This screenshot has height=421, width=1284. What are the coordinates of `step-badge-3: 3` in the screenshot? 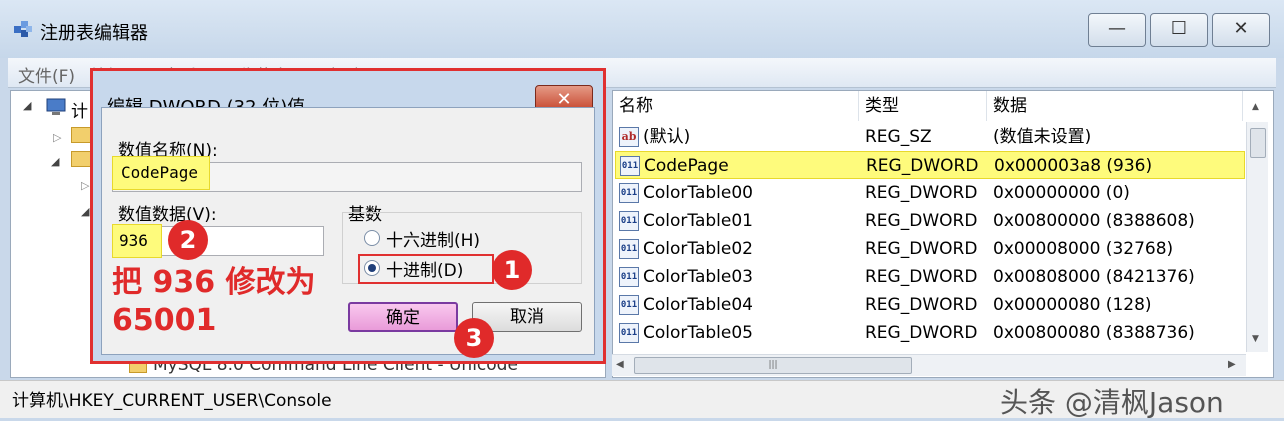 It's located at (474, 338).